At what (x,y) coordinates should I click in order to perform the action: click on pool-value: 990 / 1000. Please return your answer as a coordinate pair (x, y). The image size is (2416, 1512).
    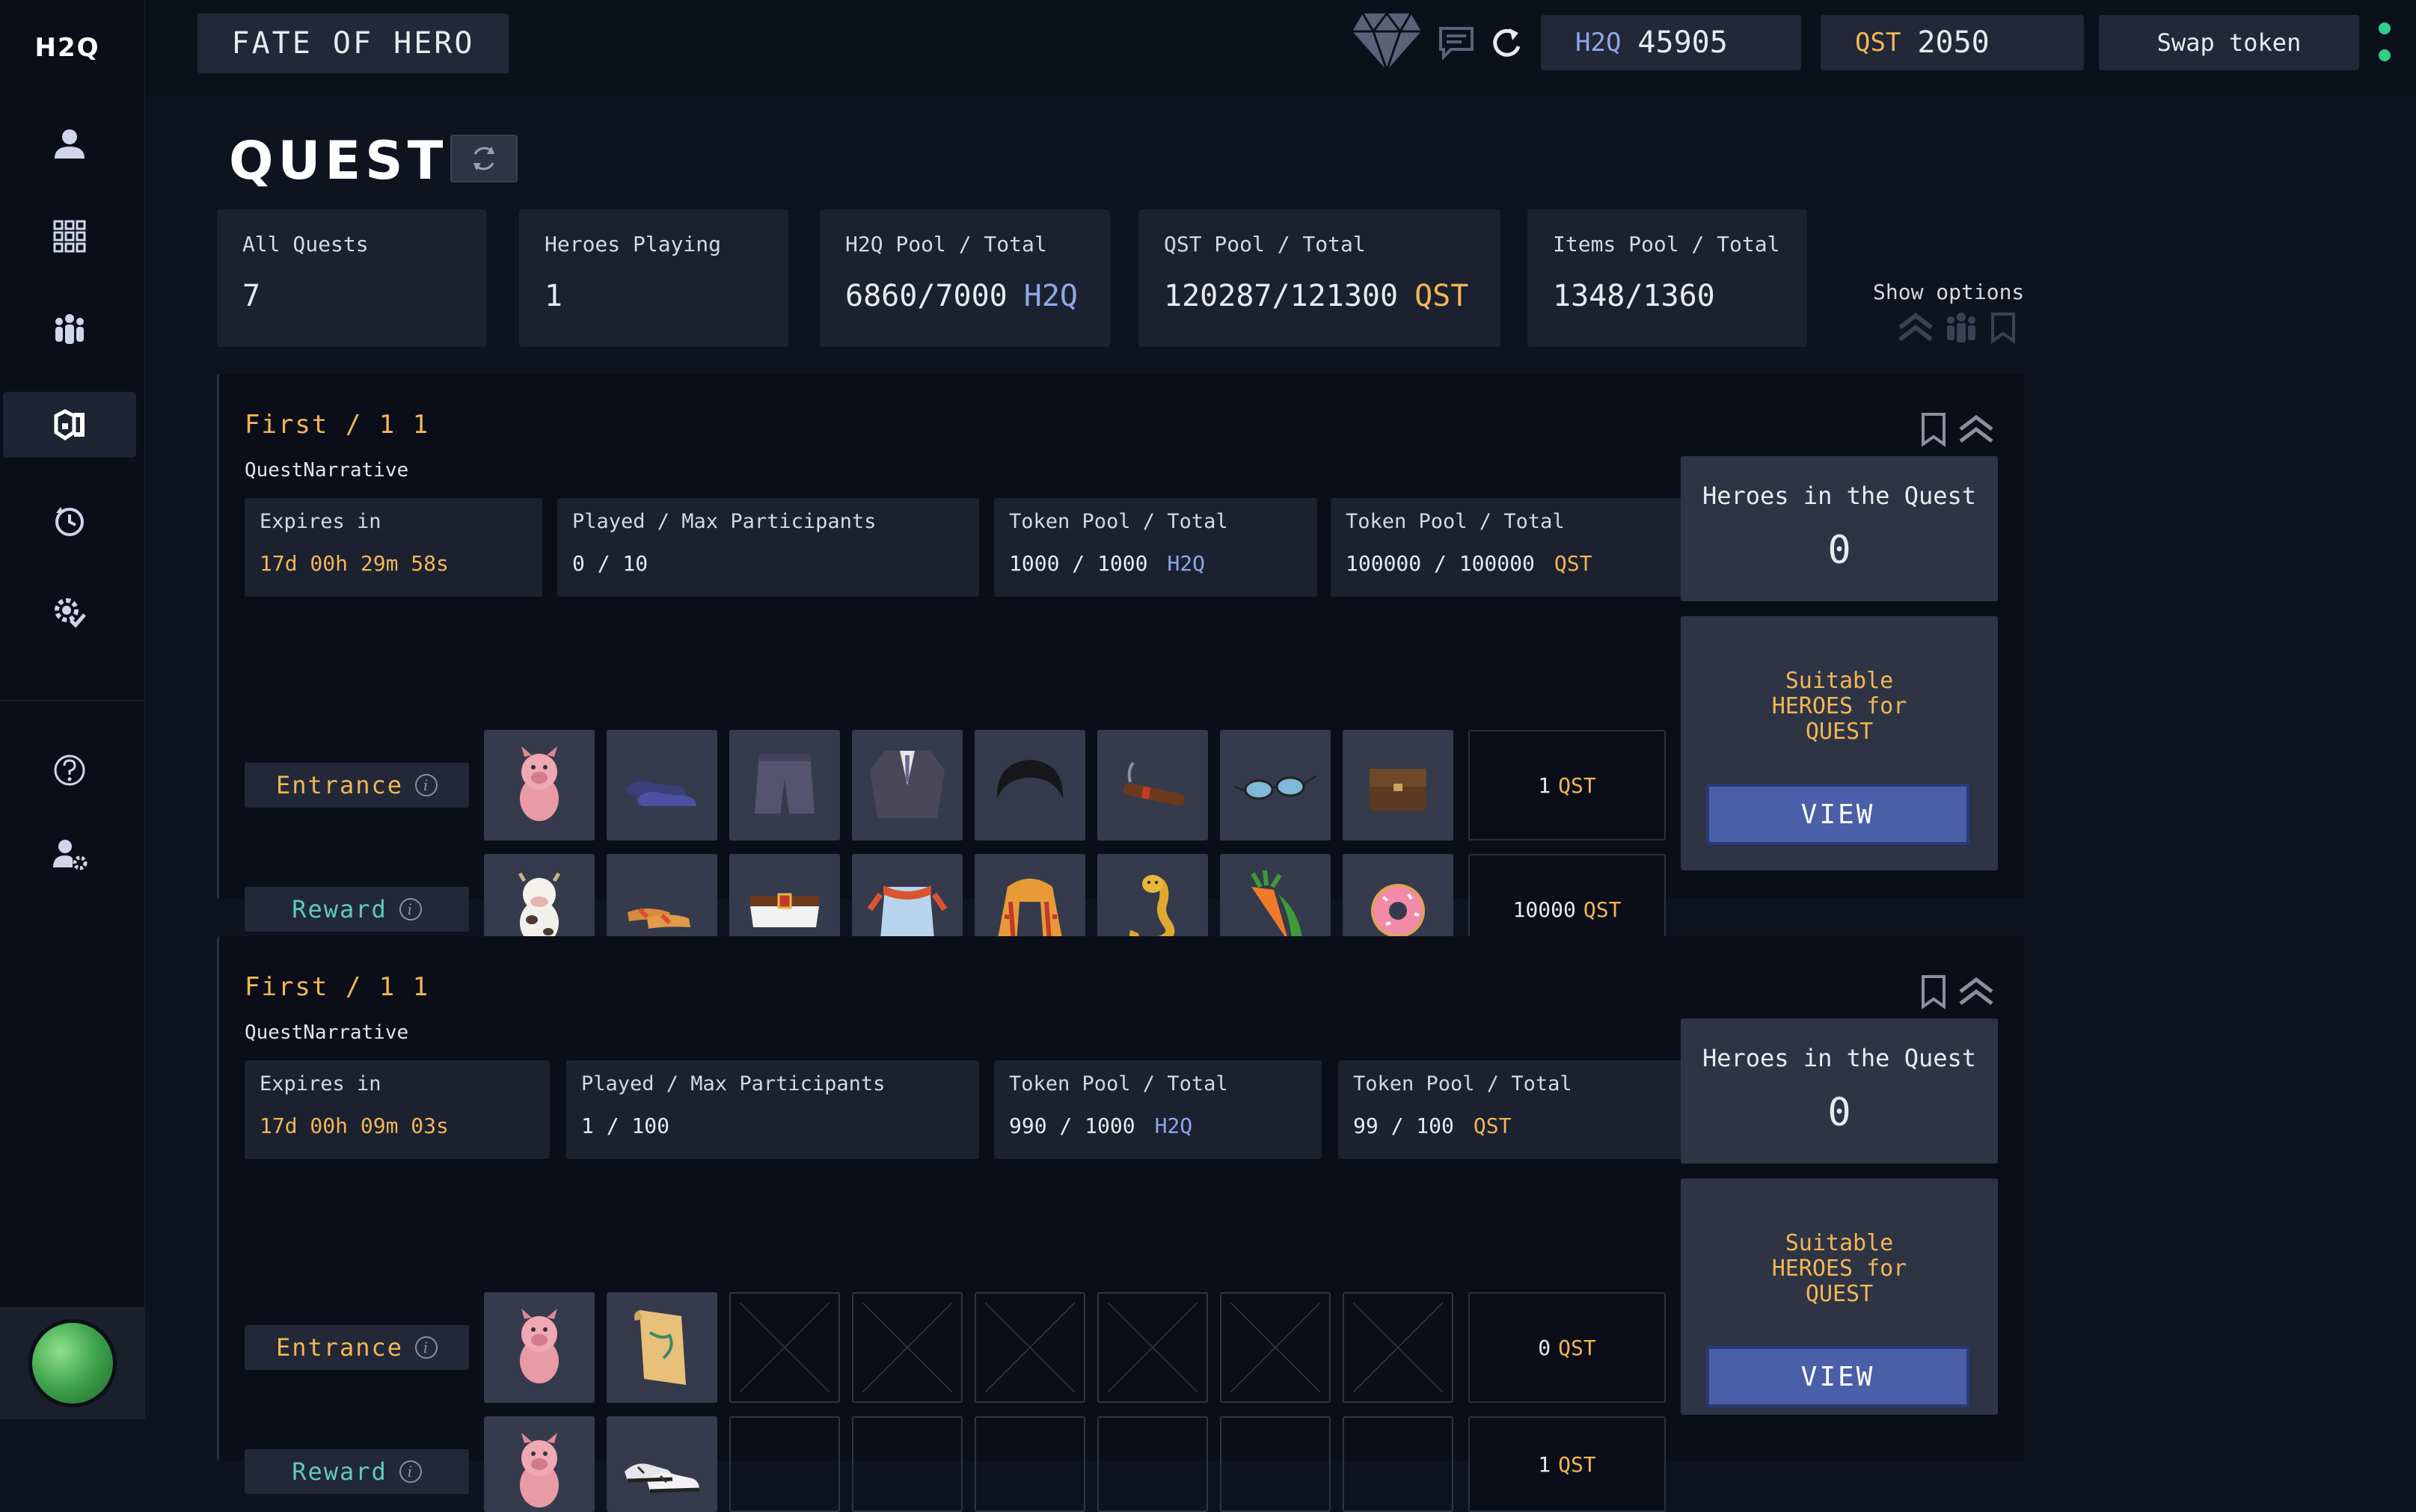
    Looking at the image, I should click on (1072, 1125).